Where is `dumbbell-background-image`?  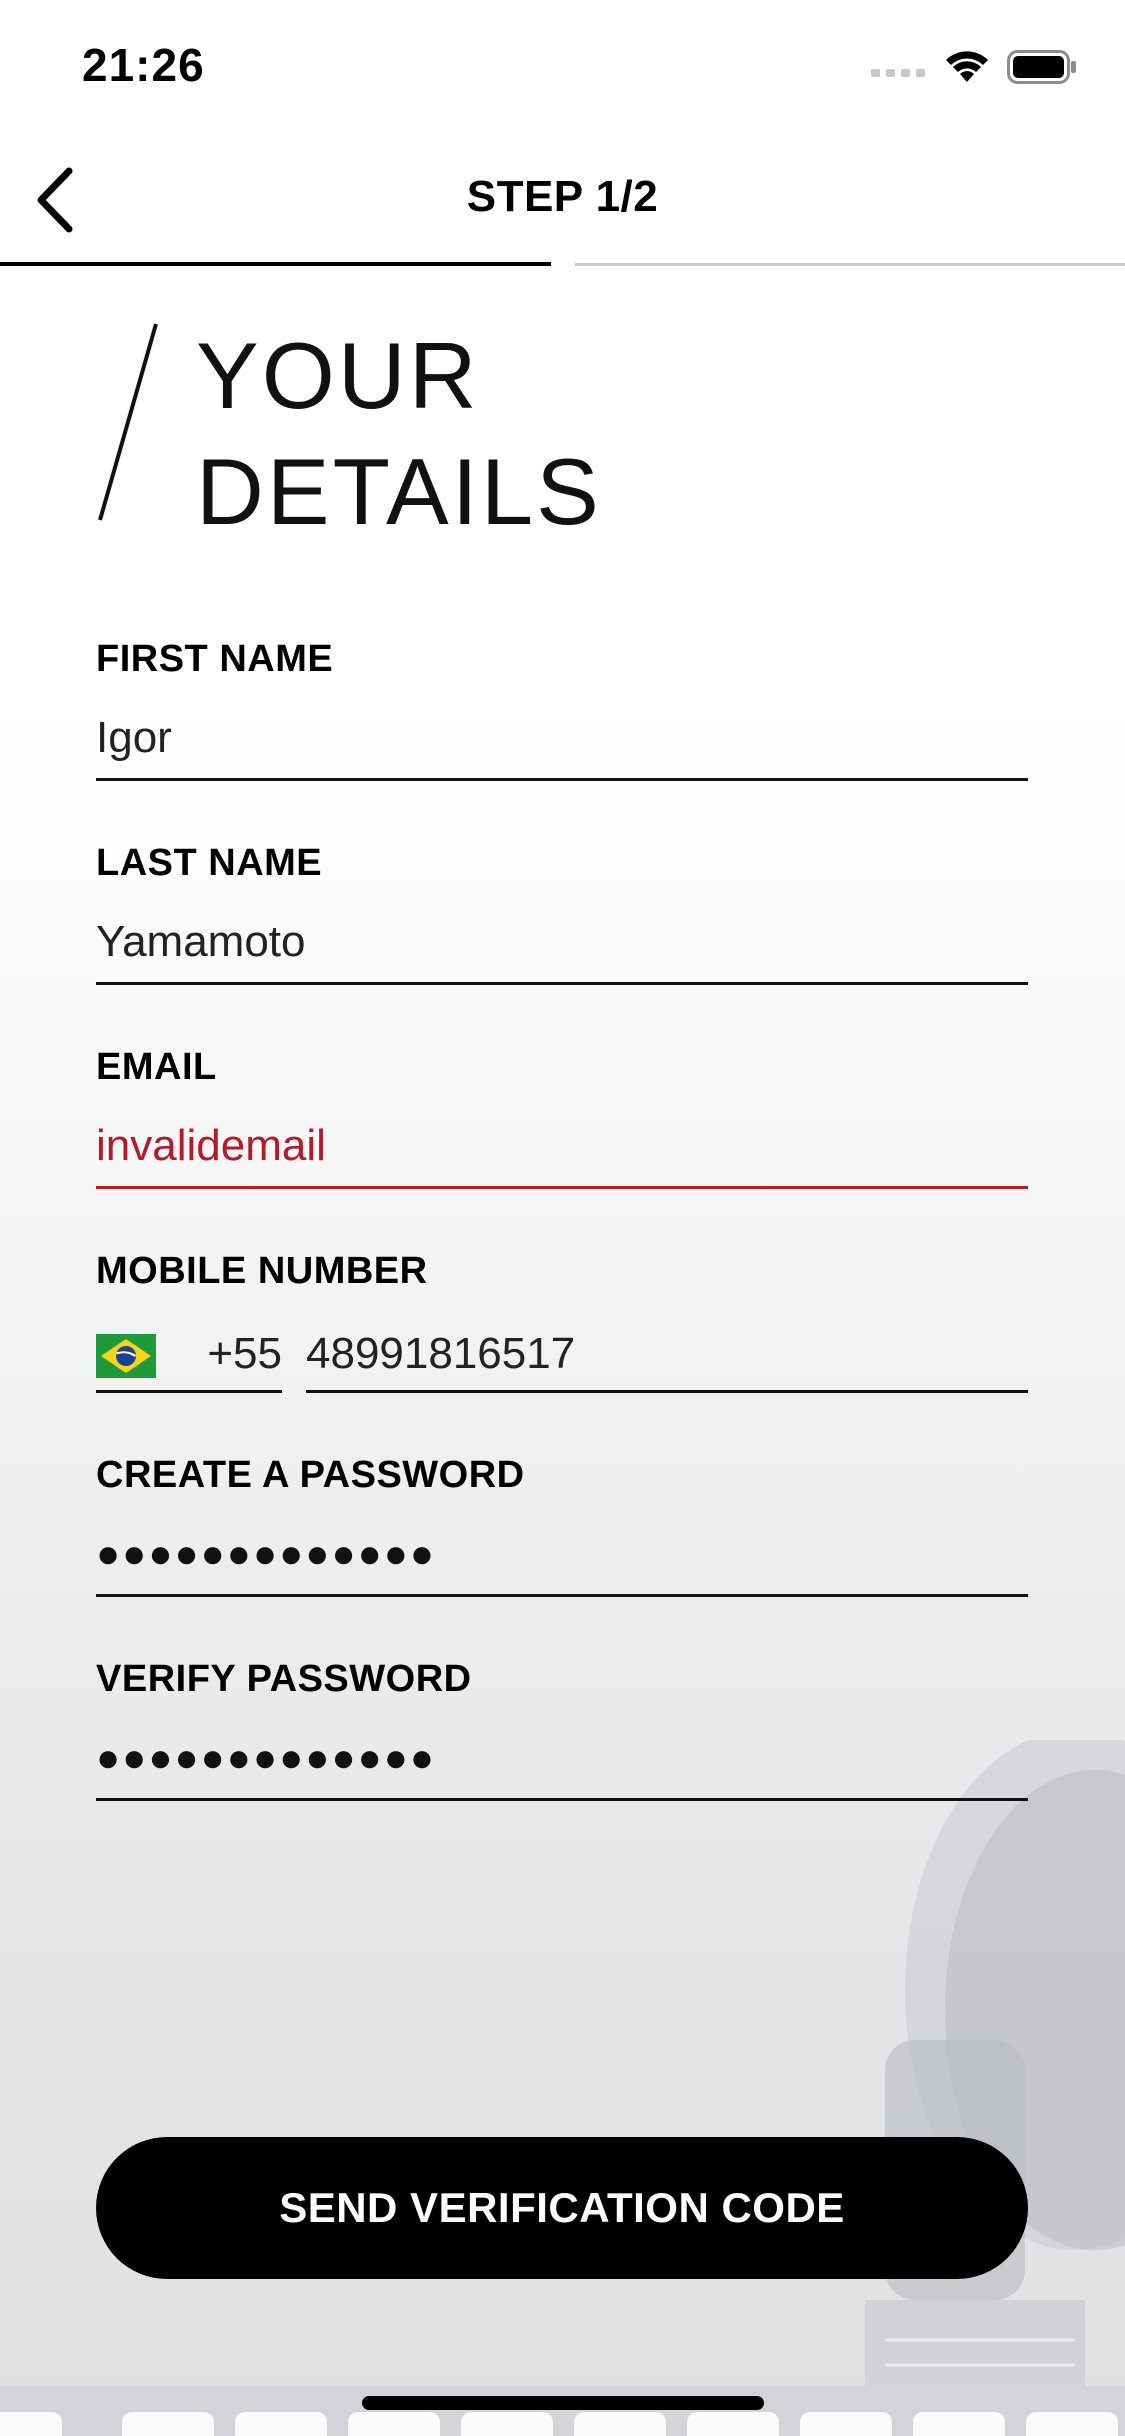
dumbbell-background-image is located at coordinates (995, 2088).